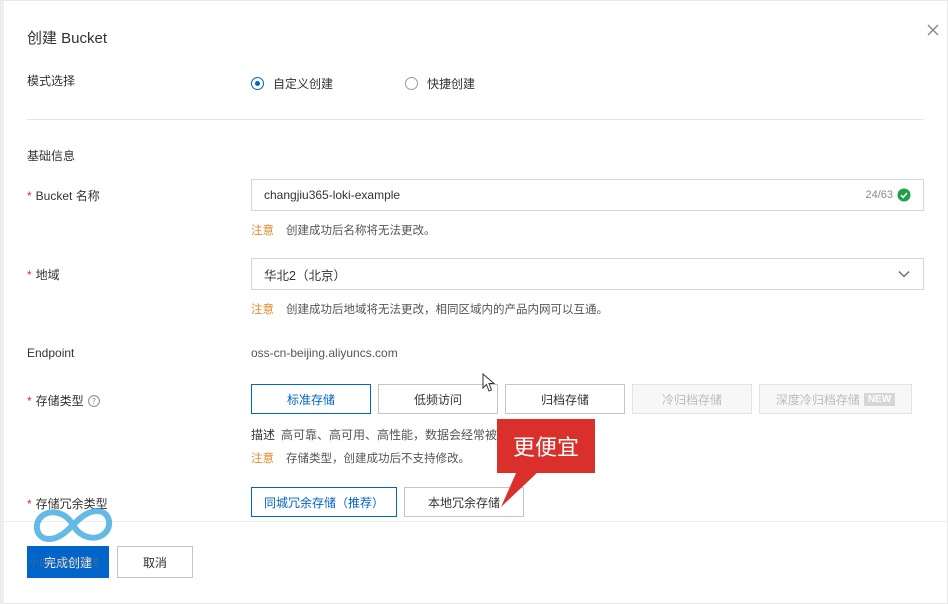 The width and height of the screenshot is (948, 604). Describe the element at coordinates (2, 302) in the screenshot. I see `background-strip` at that location.